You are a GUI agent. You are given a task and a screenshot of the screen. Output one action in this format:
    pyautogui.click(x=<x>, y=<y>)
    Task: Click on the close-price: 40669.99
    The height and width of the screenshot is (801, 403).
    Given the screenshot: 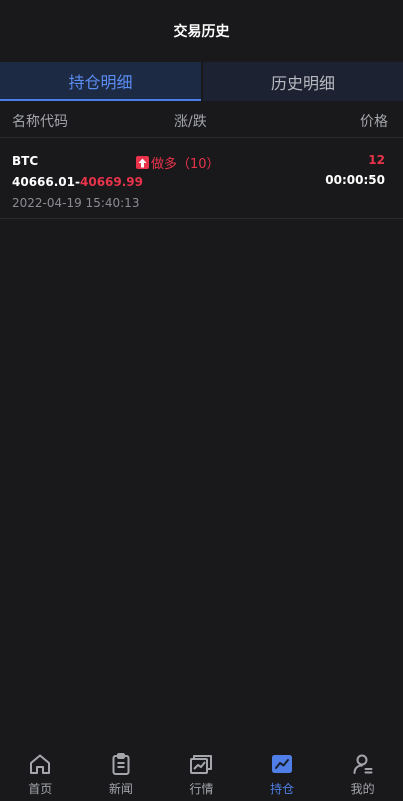 What is the action you would take?
    pyautogui.click(x=112, y=182)
    